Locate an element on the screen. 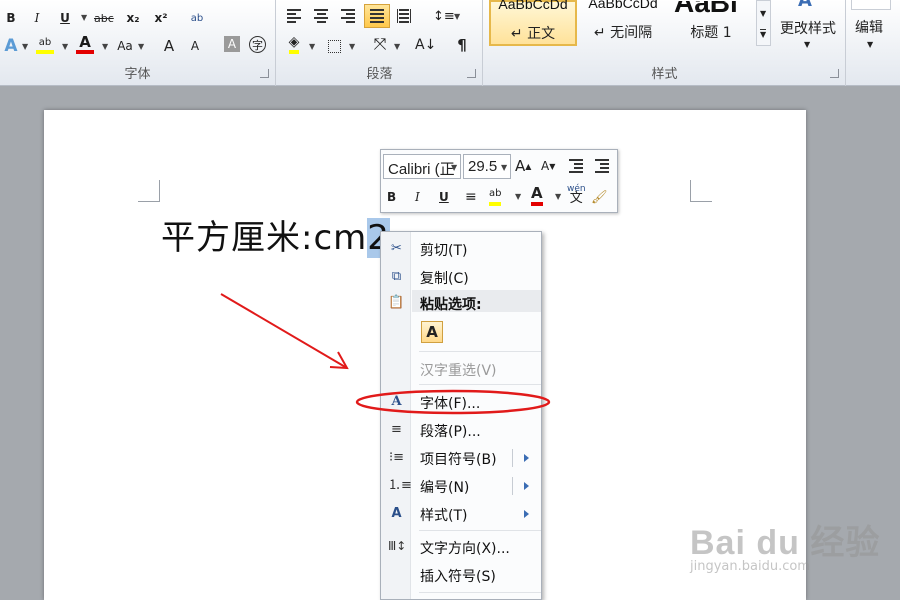  align-center-button is located at coordinates (321, 16).